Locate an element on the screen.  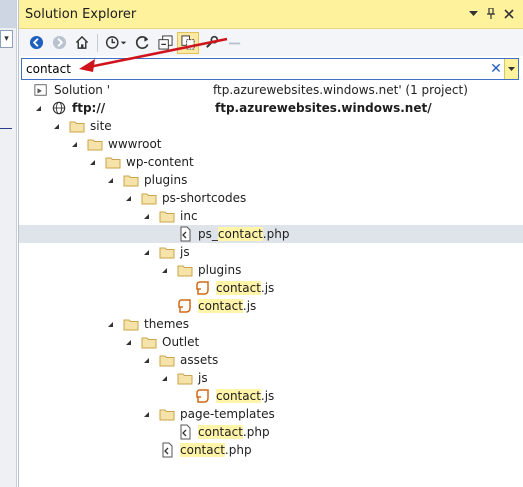
tree-item-folder: themes is located at coordinates (271, 324).